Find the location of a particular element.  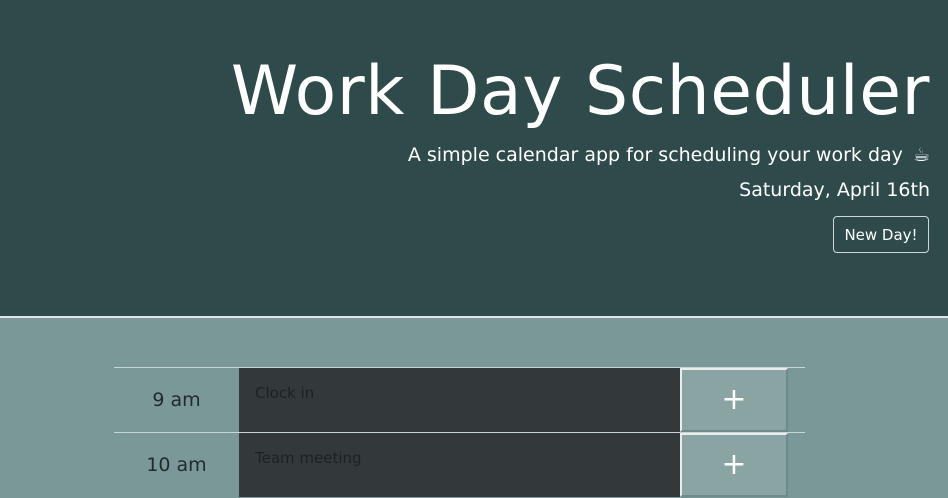

time-block-row: 9 am + is located at coordinates (459, 399).